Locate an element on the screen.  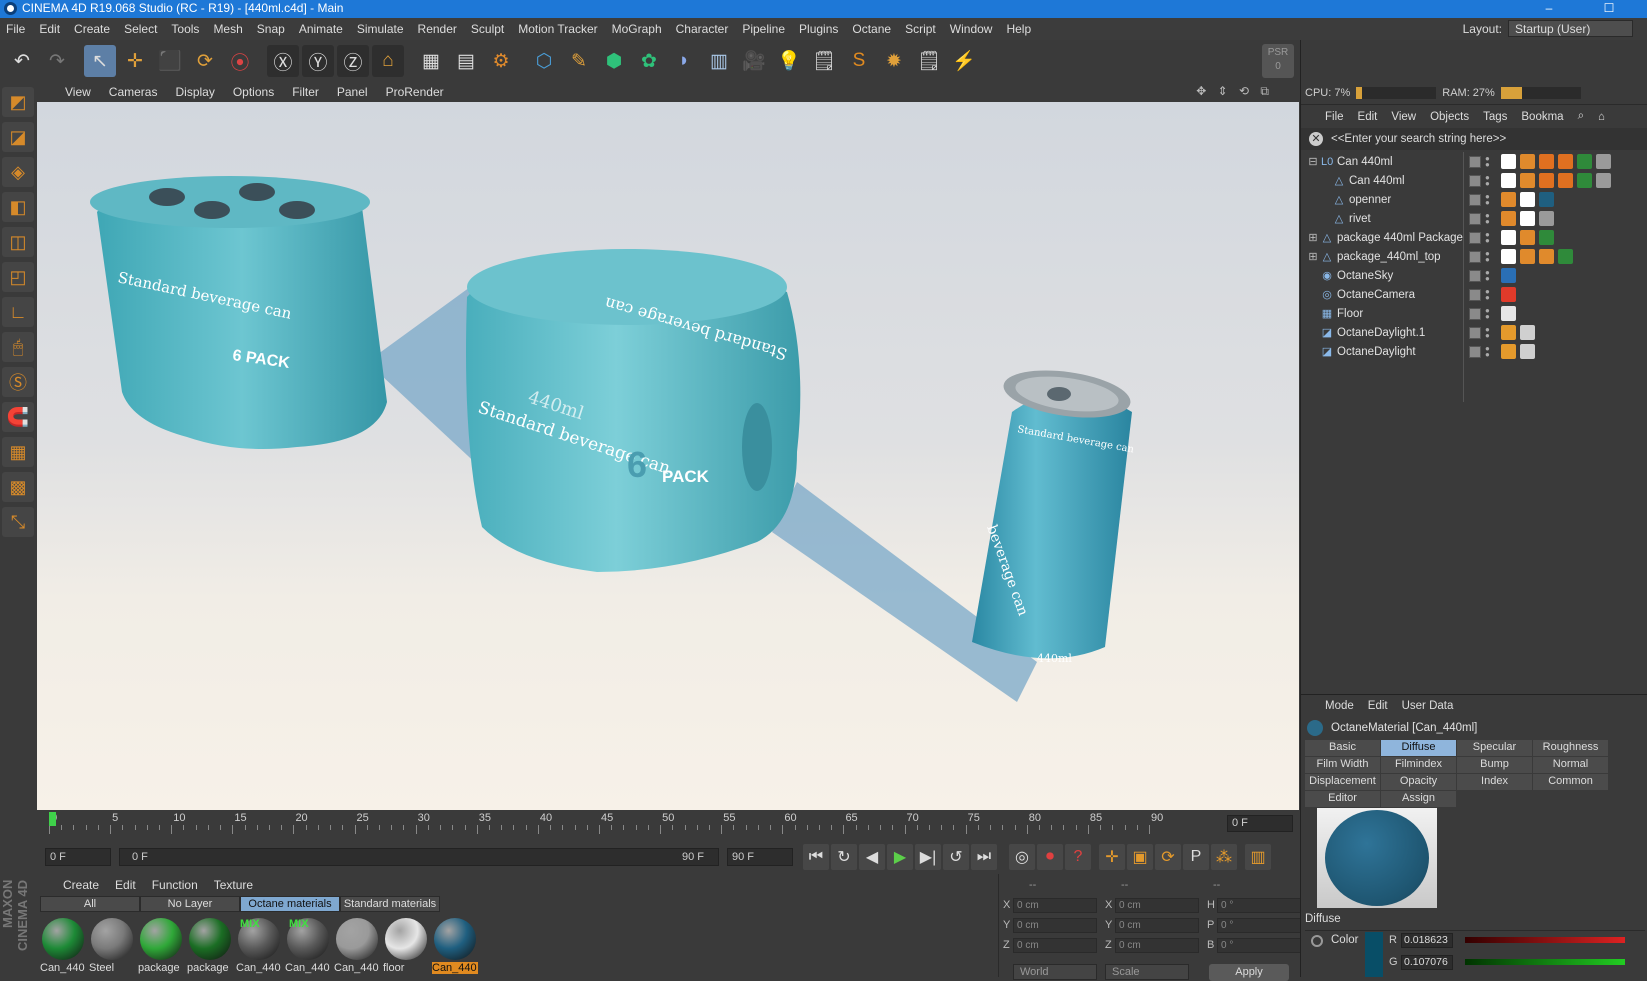
attr-tab: Bump is located at coordinates (1494, 765).